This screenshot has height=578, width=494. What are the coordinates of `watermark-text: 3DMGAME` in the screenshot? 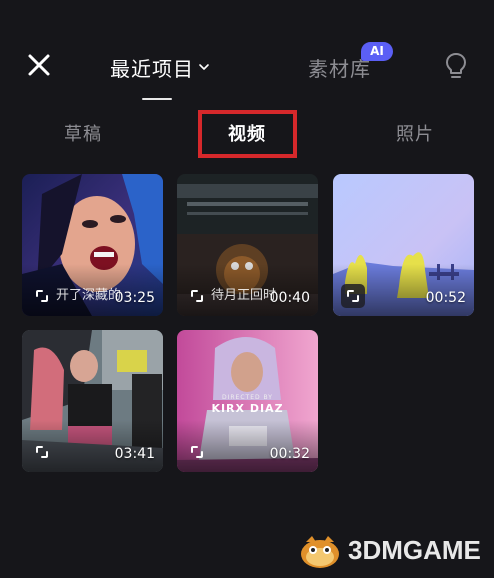 It's located at (414, 549).